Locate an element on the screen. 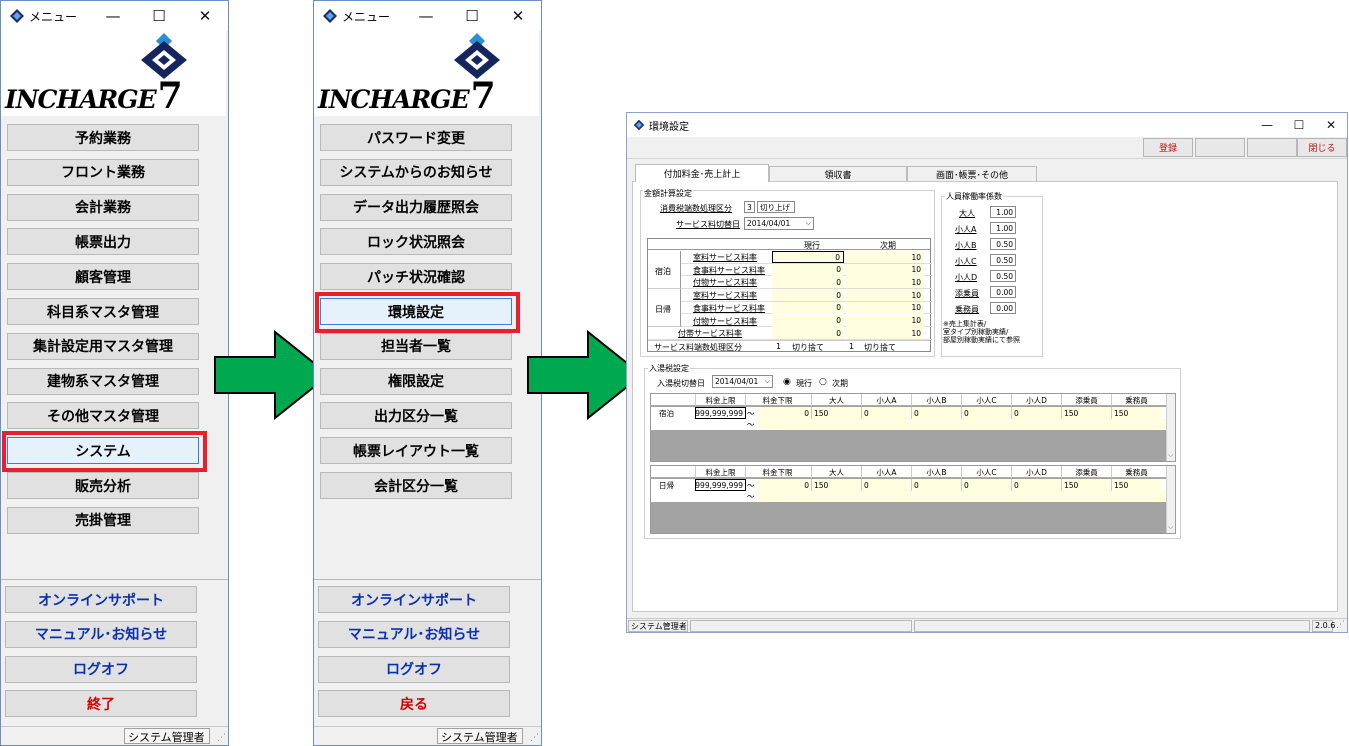  menu-button-4: 帳票出力 is located at coordinates (103, 242).